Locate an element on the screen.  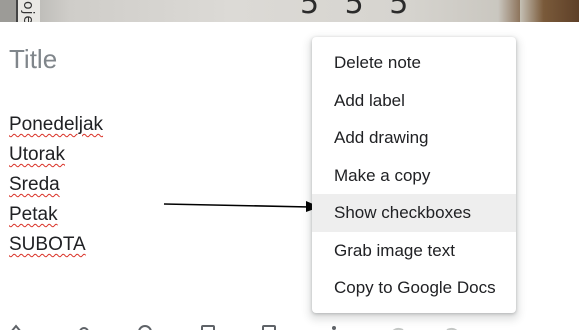
note-line: Sreda is located at coordinates (56, 185).